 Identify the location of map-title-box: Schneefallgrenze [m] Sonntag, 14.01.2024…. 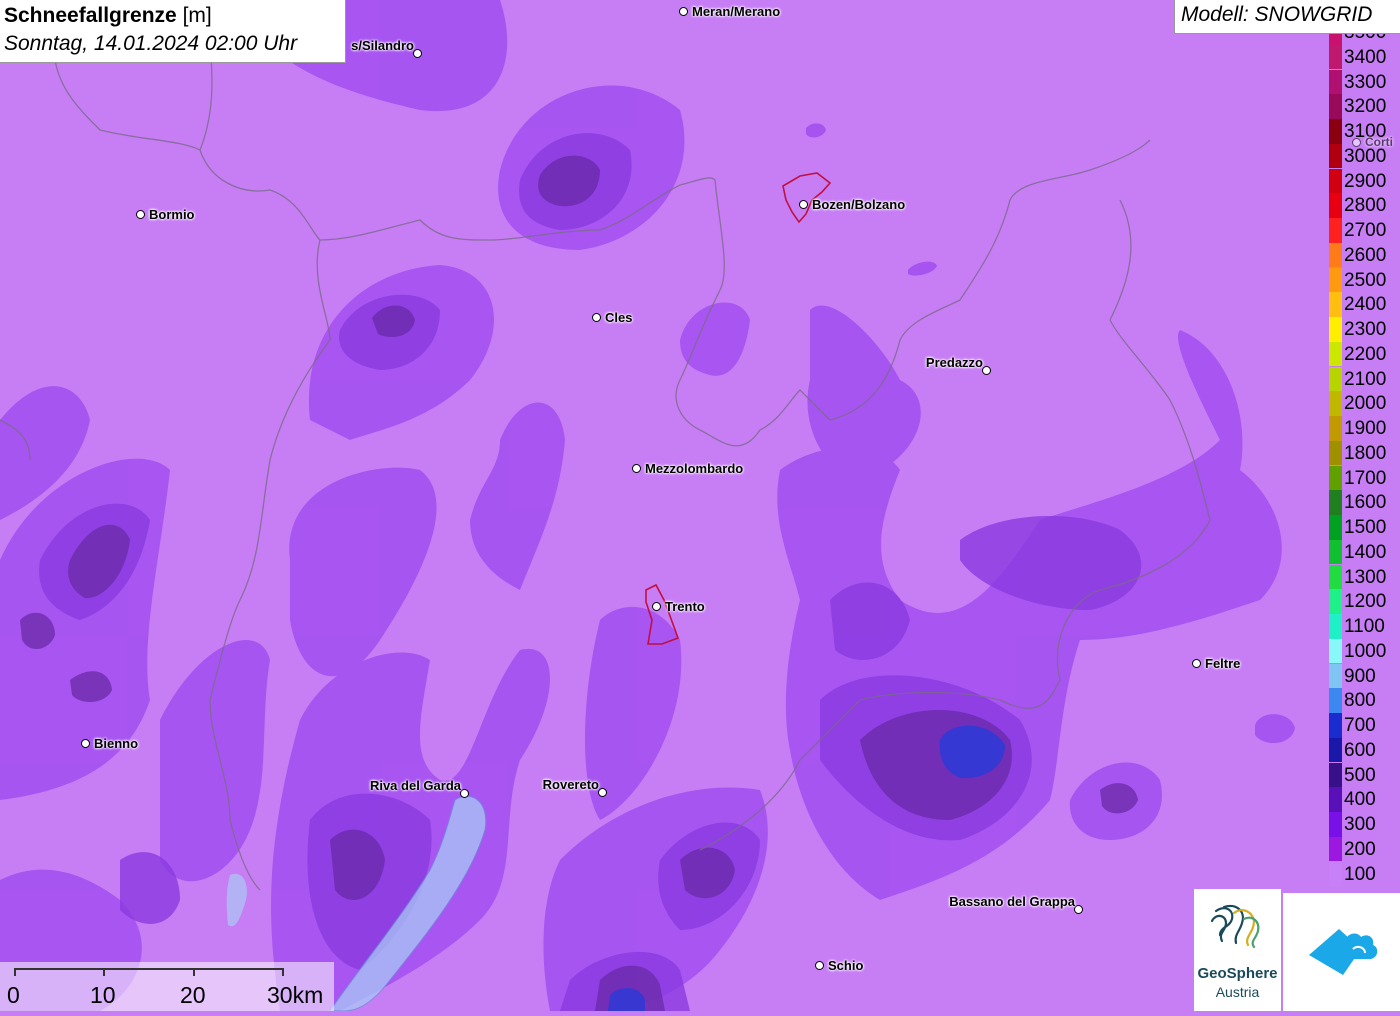
(173, 31).